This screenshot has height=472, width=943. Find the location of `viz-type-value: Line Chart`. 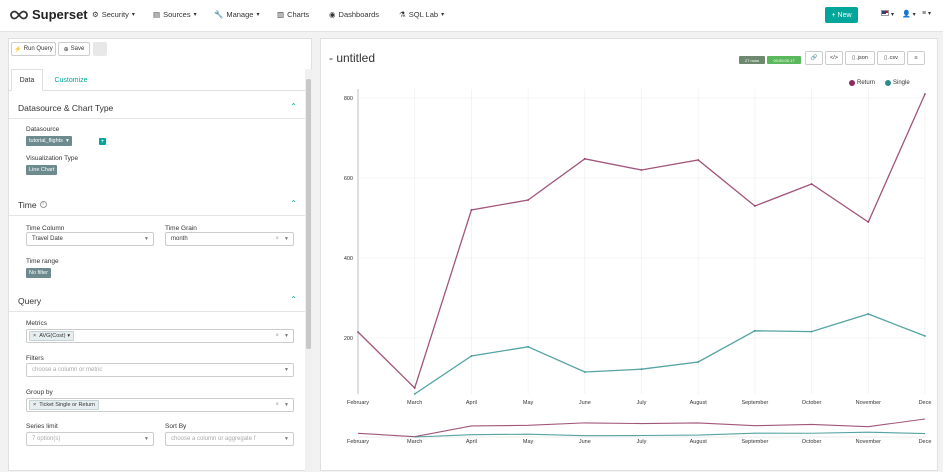

viz-type-value: Line Chart is located at coordinates (42, 170).